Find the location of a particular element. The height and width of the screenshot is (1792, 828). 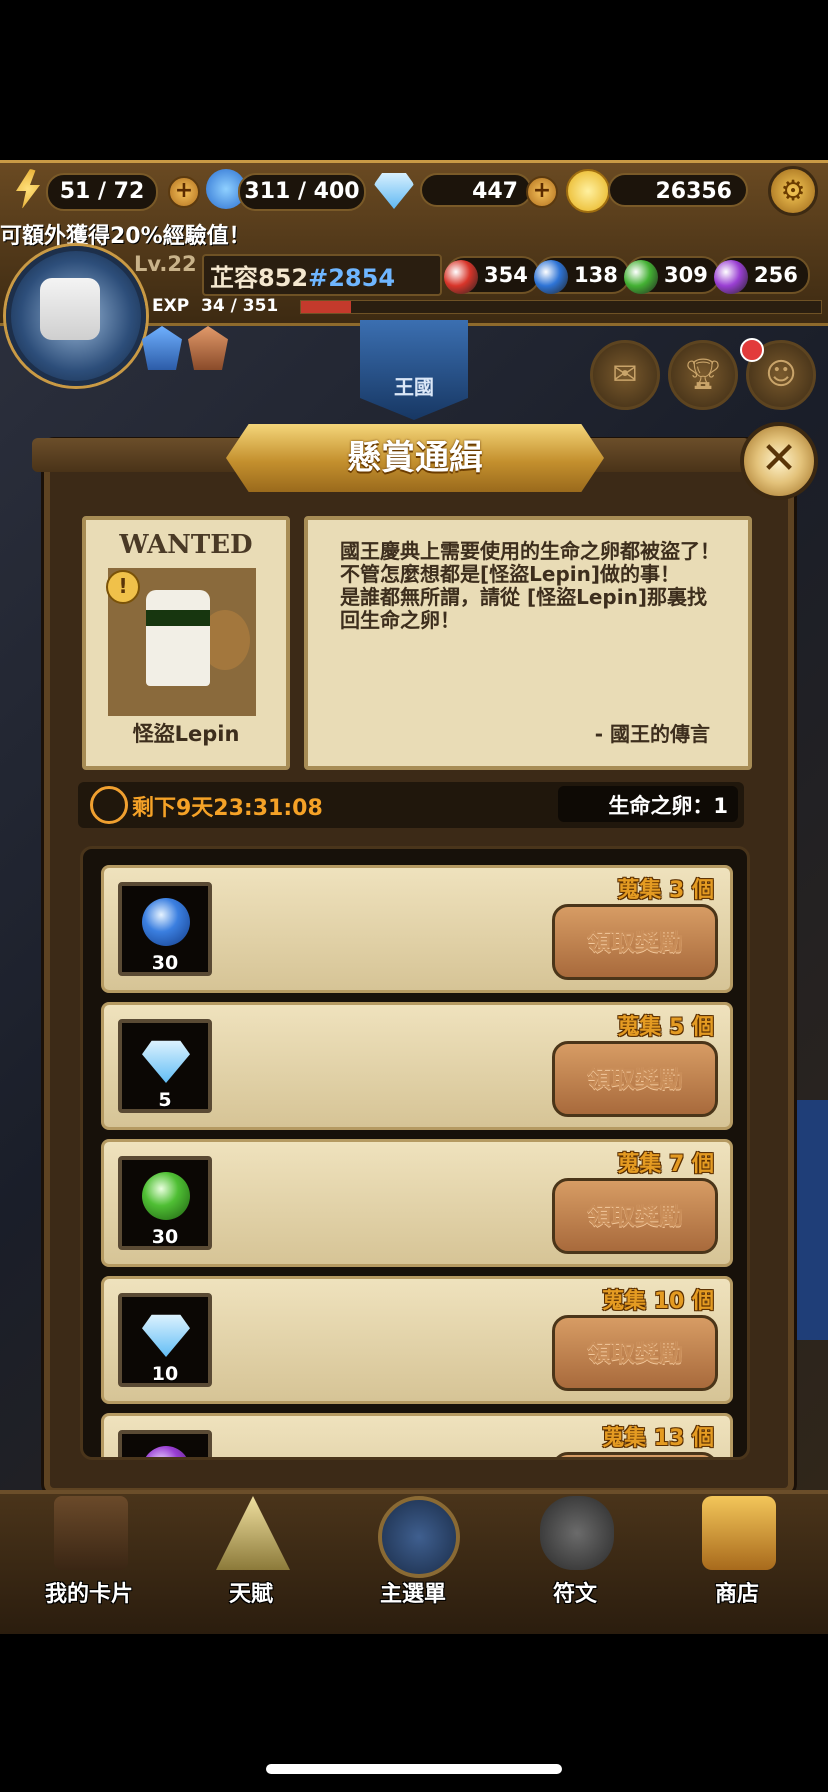

nav-label: 商店 is located at coordinates (736, 1594).